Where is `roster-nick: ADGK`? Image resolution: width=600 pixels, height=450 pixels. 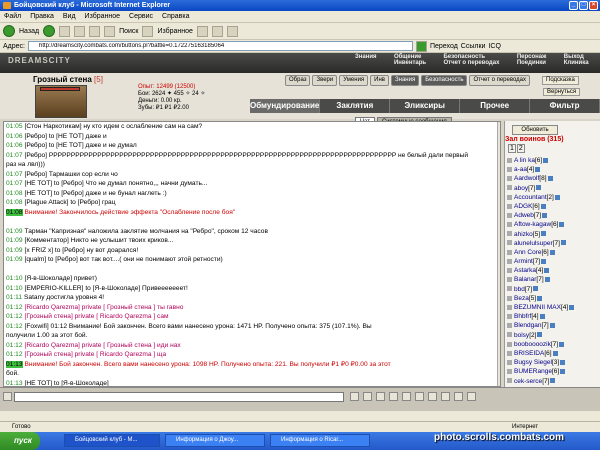 roster-nick: ADGK is located at coordinates (523, 206).